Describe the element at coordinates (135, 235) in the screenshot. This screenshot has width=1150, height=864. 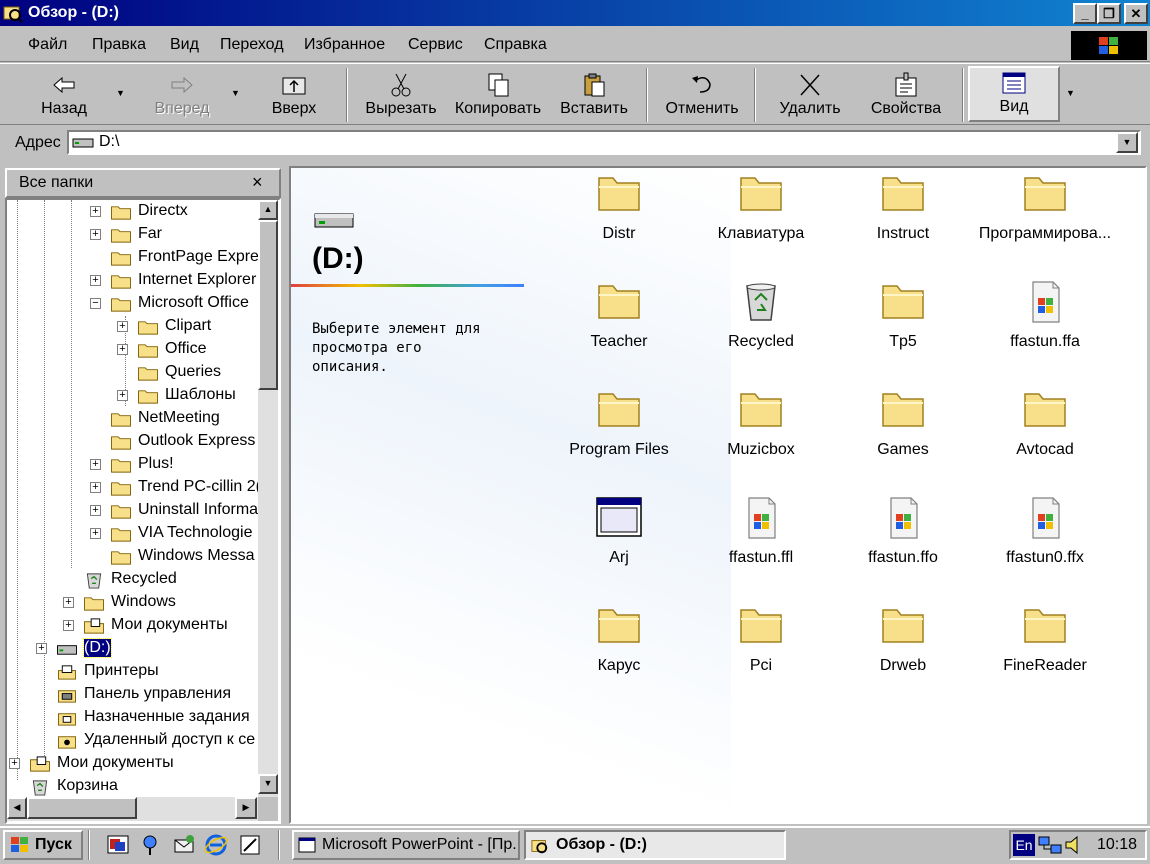
I see `tree-node: + Far` at that location.